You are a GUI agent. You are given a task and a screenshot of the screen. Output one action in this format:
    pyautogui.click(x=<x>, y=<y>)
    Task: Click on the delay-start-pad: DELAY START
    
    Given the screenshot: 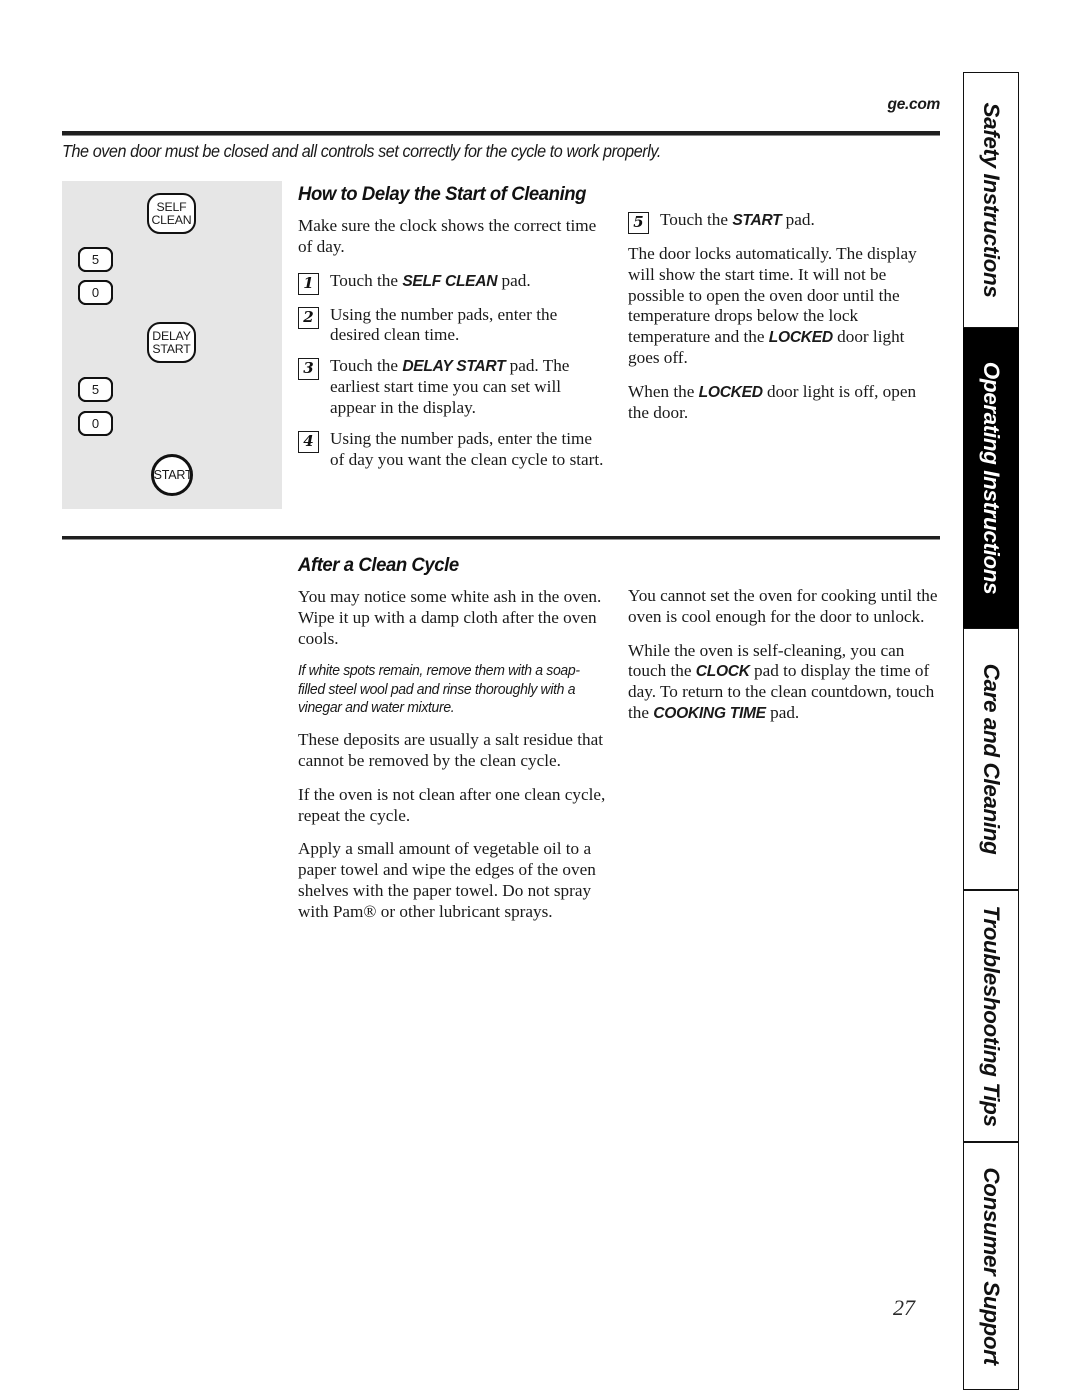 What is the action you would take?
    pyautogui.click(x=171, y=342)
    